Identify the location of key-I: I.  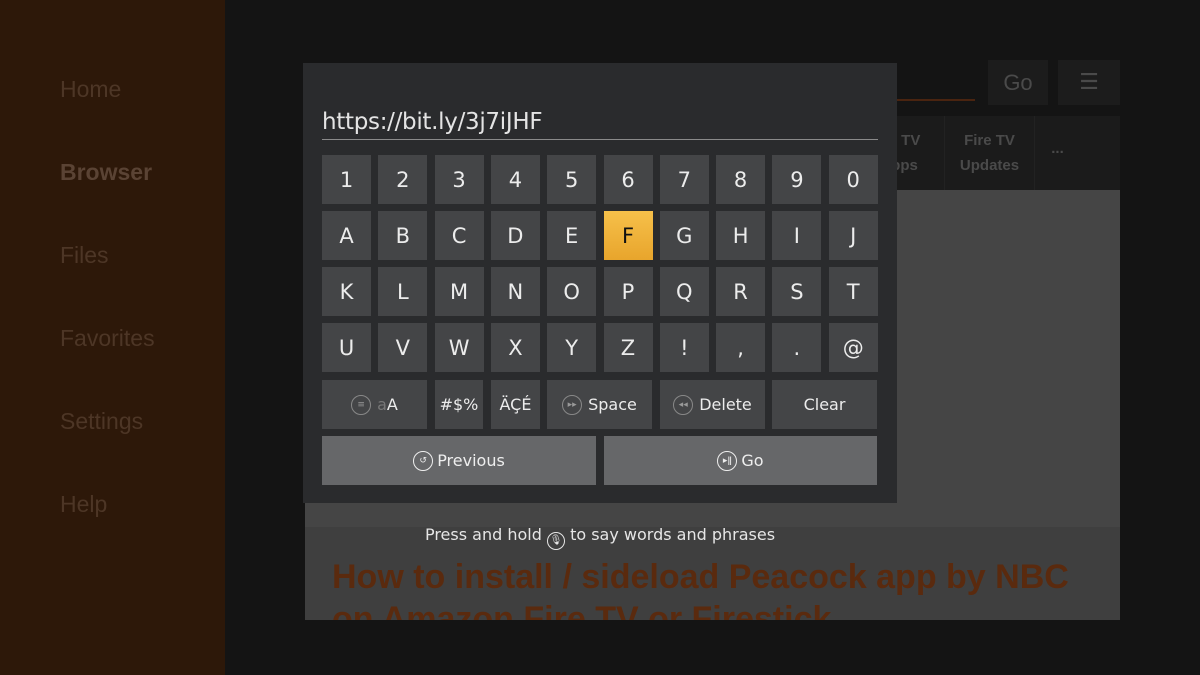
(797, 235).